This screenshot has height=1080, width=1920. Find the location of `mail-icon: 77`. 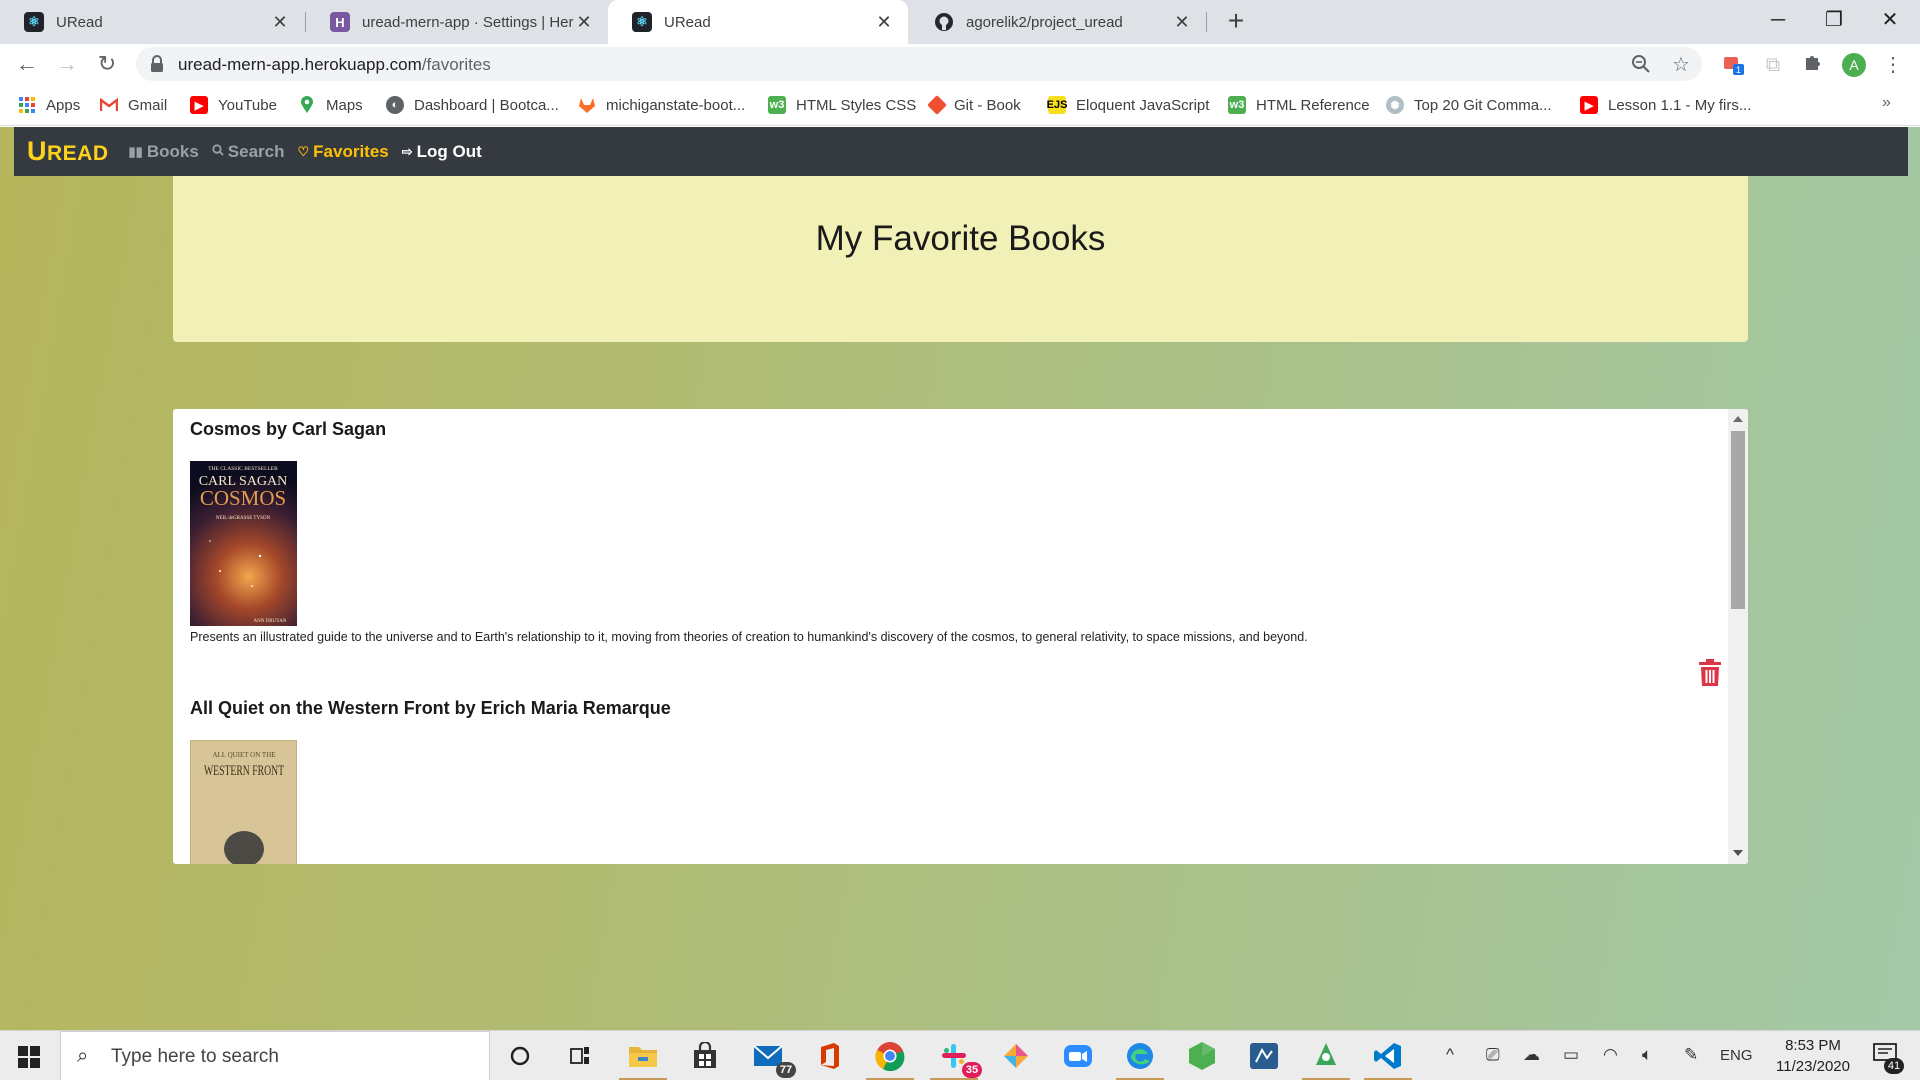

mail-icon: 77 is located at coordinates (773, 1058).